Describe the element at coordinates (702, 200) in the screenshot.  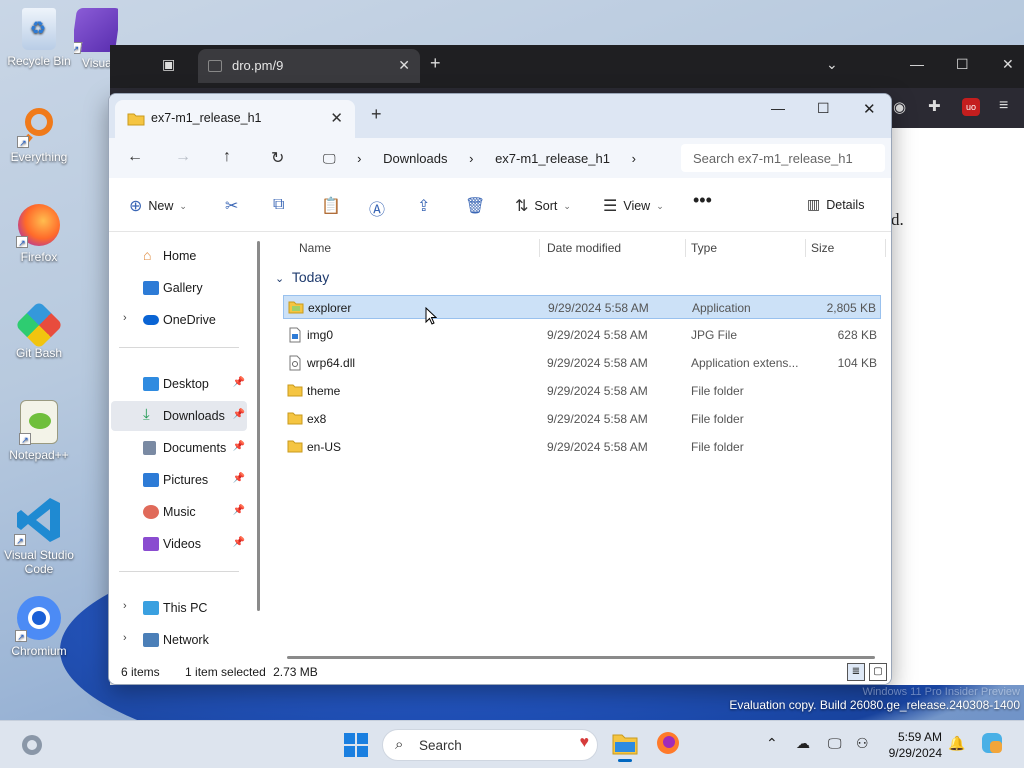
I see `more-options-icon: •••` at that location.